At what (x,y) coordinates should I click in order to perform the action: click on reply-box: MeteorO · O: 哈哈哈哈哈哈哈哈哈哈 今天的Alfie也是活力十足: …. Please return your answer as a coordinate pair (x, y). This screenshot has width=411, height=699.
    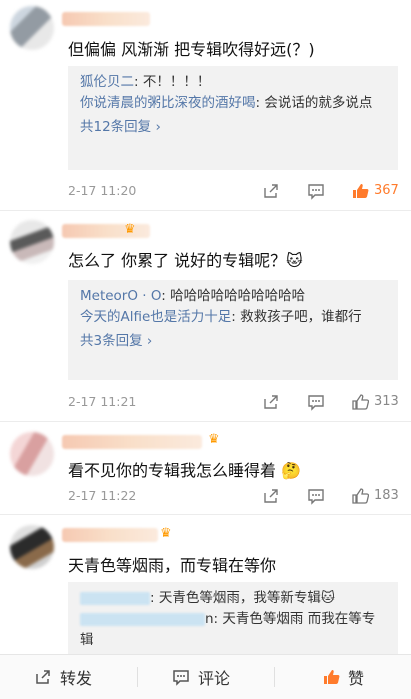
    Looking at the image, I should click on (233, 330).